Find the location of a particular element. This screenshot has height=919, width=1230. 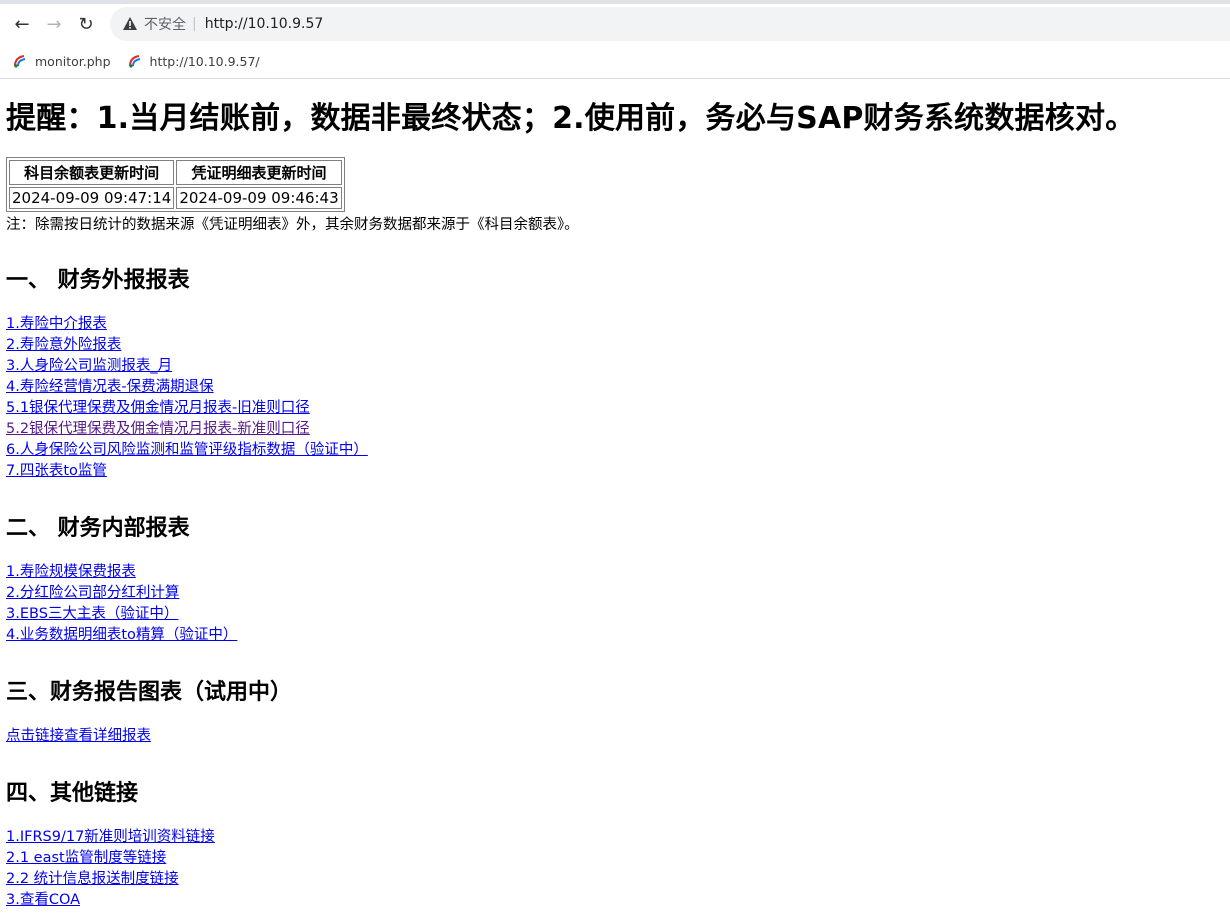

bookmark-home: http://10.10.9.57/ is located at coordinates (193, 61).